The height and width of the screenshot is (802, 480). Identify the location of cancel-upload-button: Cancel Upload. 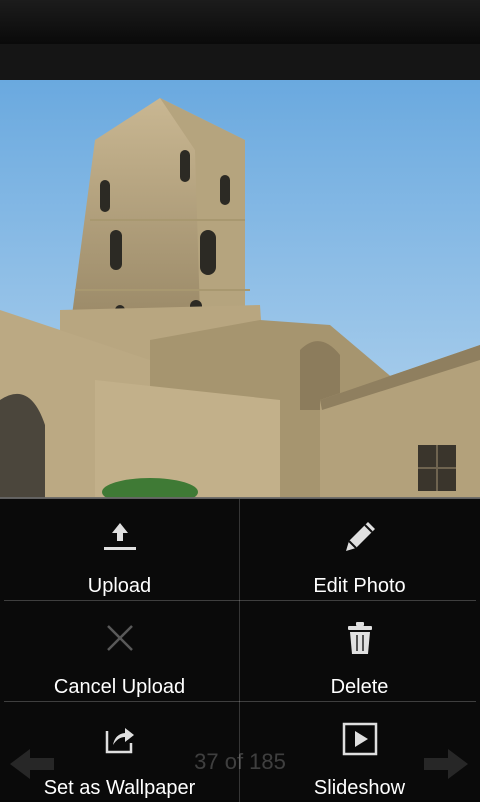
(119, 650).